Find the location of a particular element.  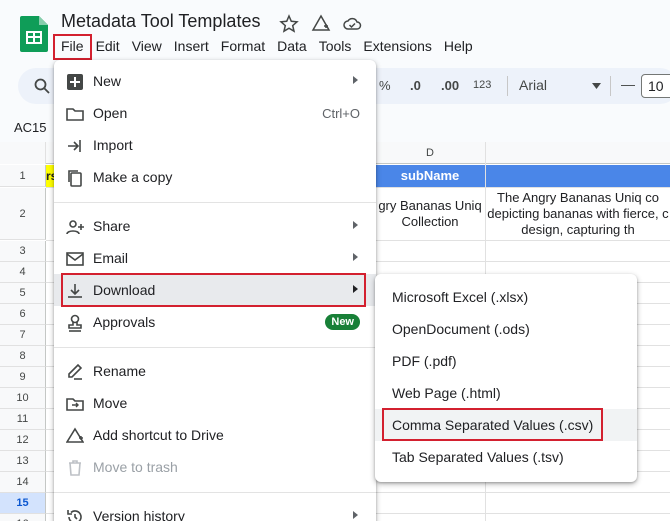

download-xlsx: Microsoft Excel (.xlsx) is located at coordinates (506, 297).